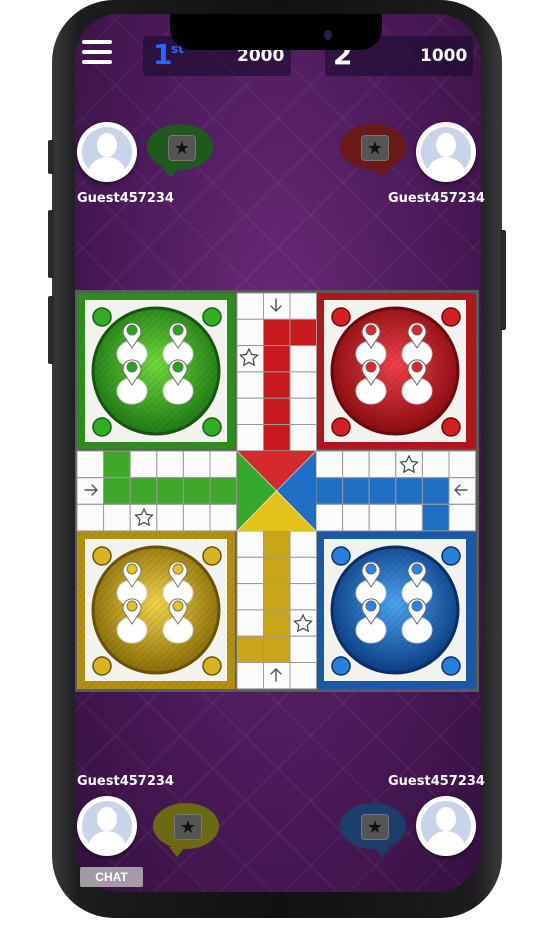 This screenshot has height=928, width=554. Describe the element at coordinates (111, 877) in the screenshot. I see `chat-button: CHAT` at that location.